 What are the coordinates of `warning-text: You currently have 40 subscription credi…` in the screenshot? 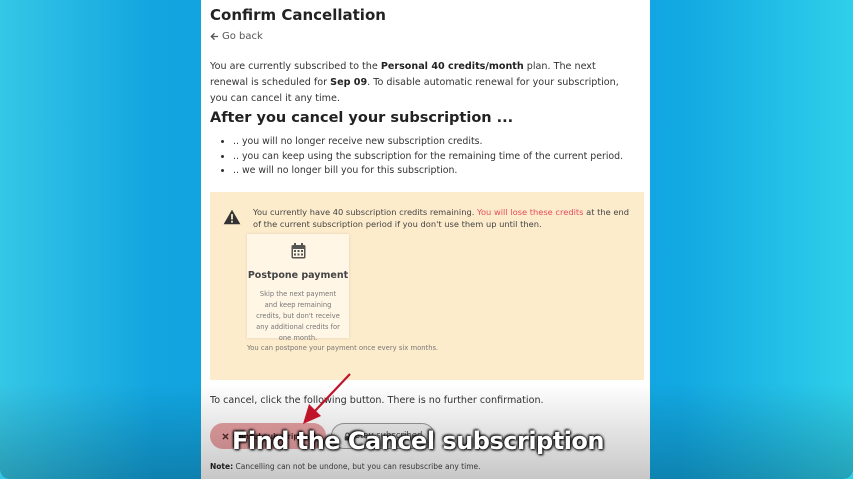 It's located at (443, 218).